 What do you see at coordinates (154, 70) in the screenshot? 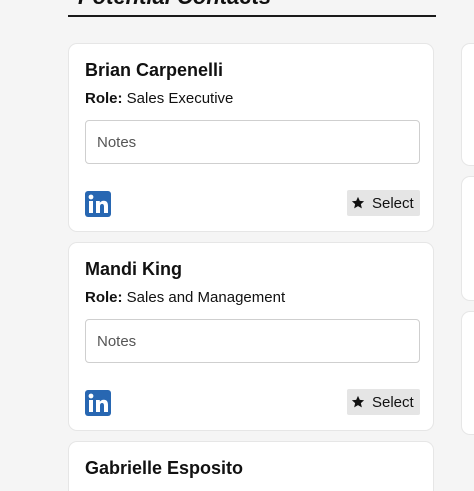
I see `contact-name: Brian Carpenelli` at bounding box center [154, 70].